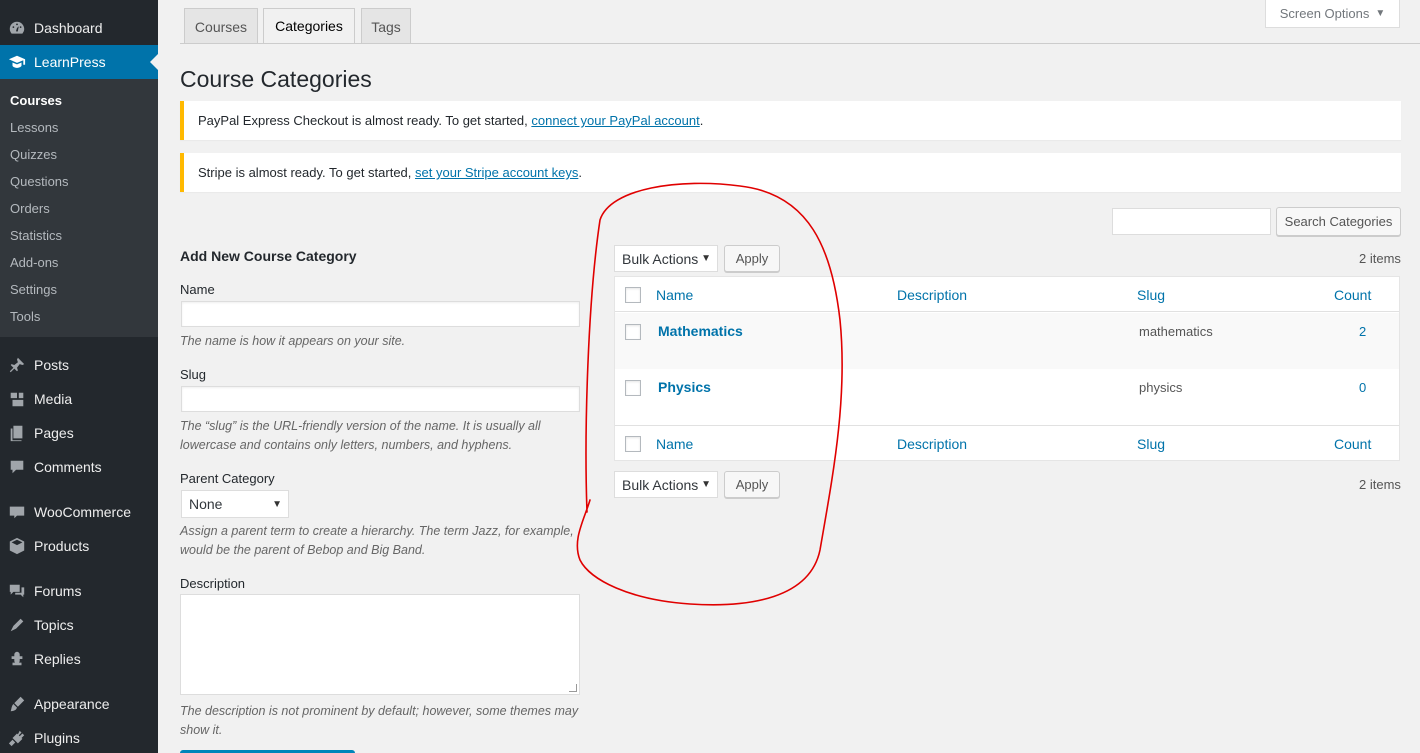  I want to click on apply-button-top: Apply, so click(752, 258).